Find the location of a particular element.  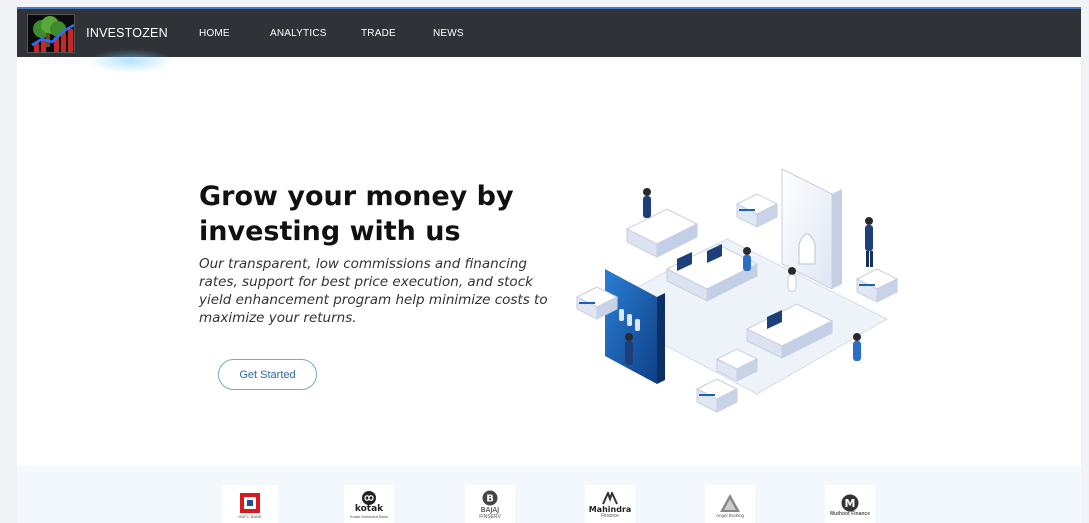

partner-sub: HDFC BANK is located at coordinates (250, 516).